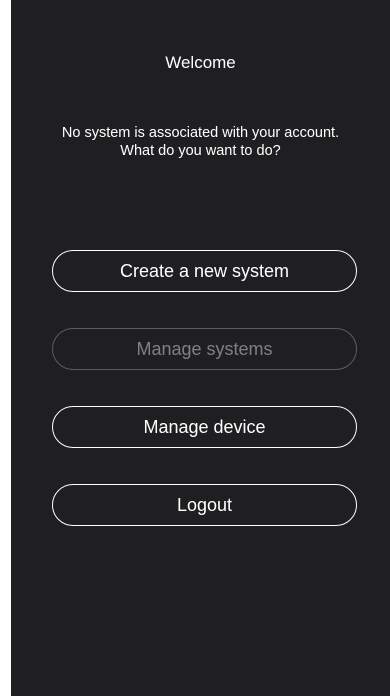 The width and height of the screenshot is (390, 696). What do you see at coordinates (204, 427) in the screenshot?
I see `manage-device-button: Manage device` at bounding box center [204, 427].